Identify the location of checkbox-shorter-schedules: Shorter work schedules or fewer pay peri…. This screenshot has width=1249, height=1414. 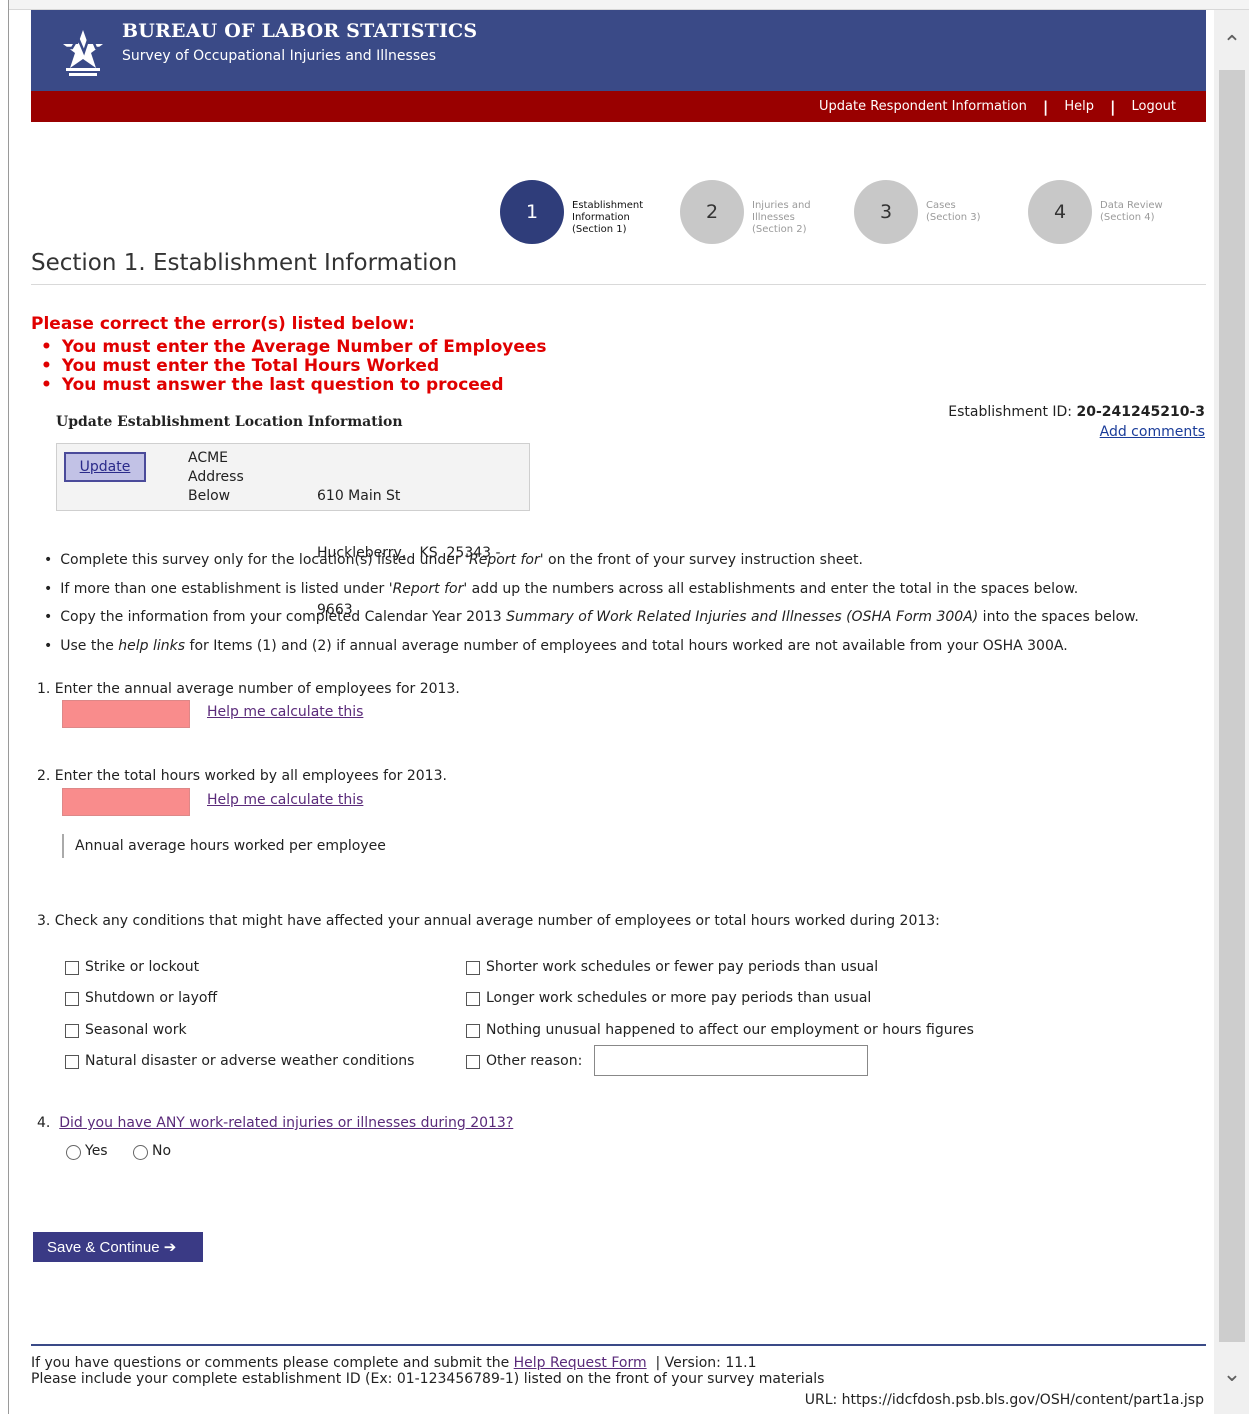
(672, 966).